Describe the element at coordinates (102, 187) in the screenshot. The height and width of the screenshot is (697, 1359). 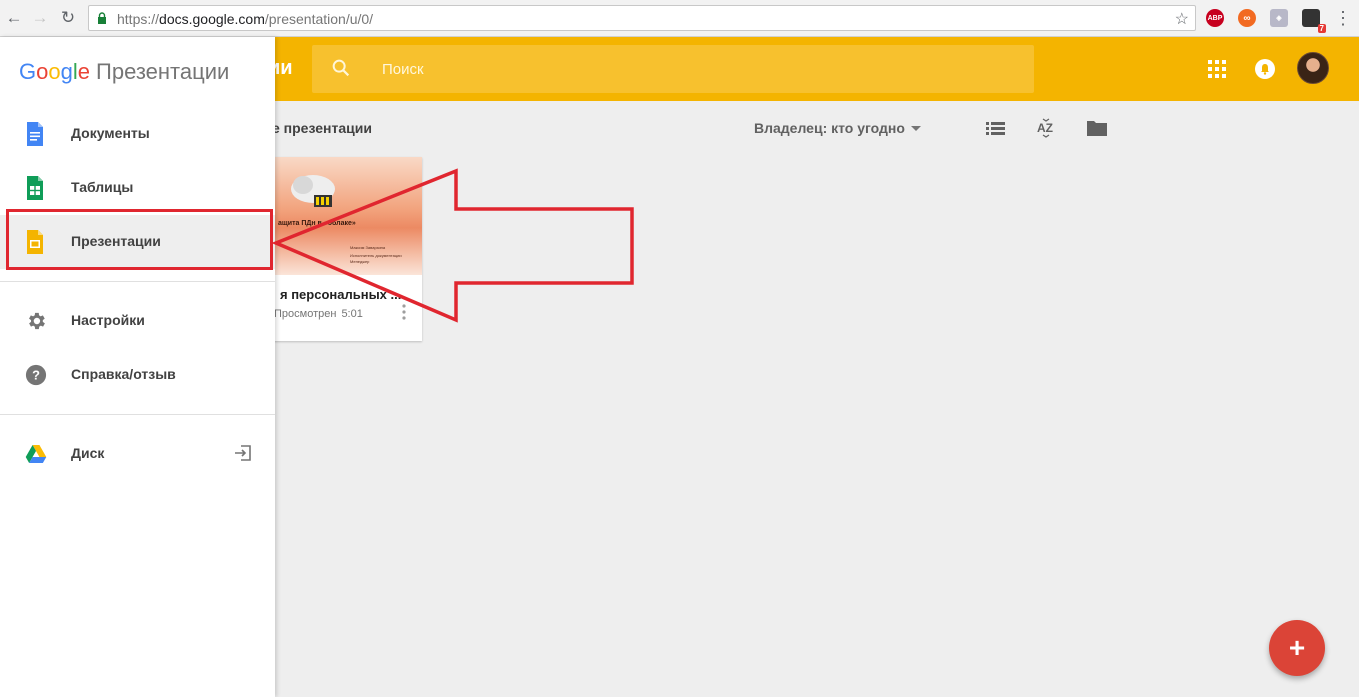
I see `drawer-item-label: Таблицы` at that location.